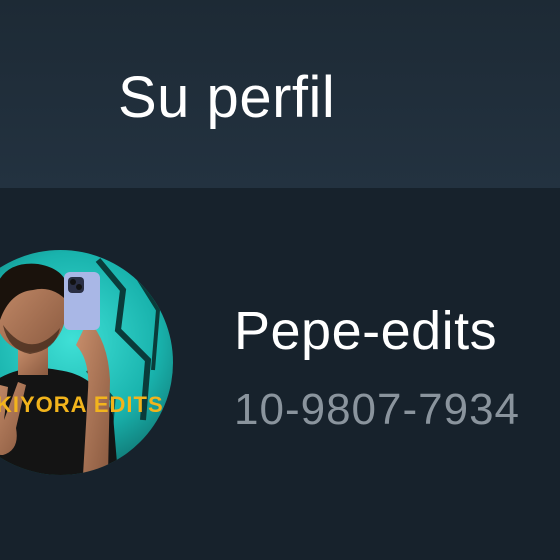  Describe the element at coordinates (366, 331) in the screenshot. I see `profile-name: Pepe-edits` at that location.